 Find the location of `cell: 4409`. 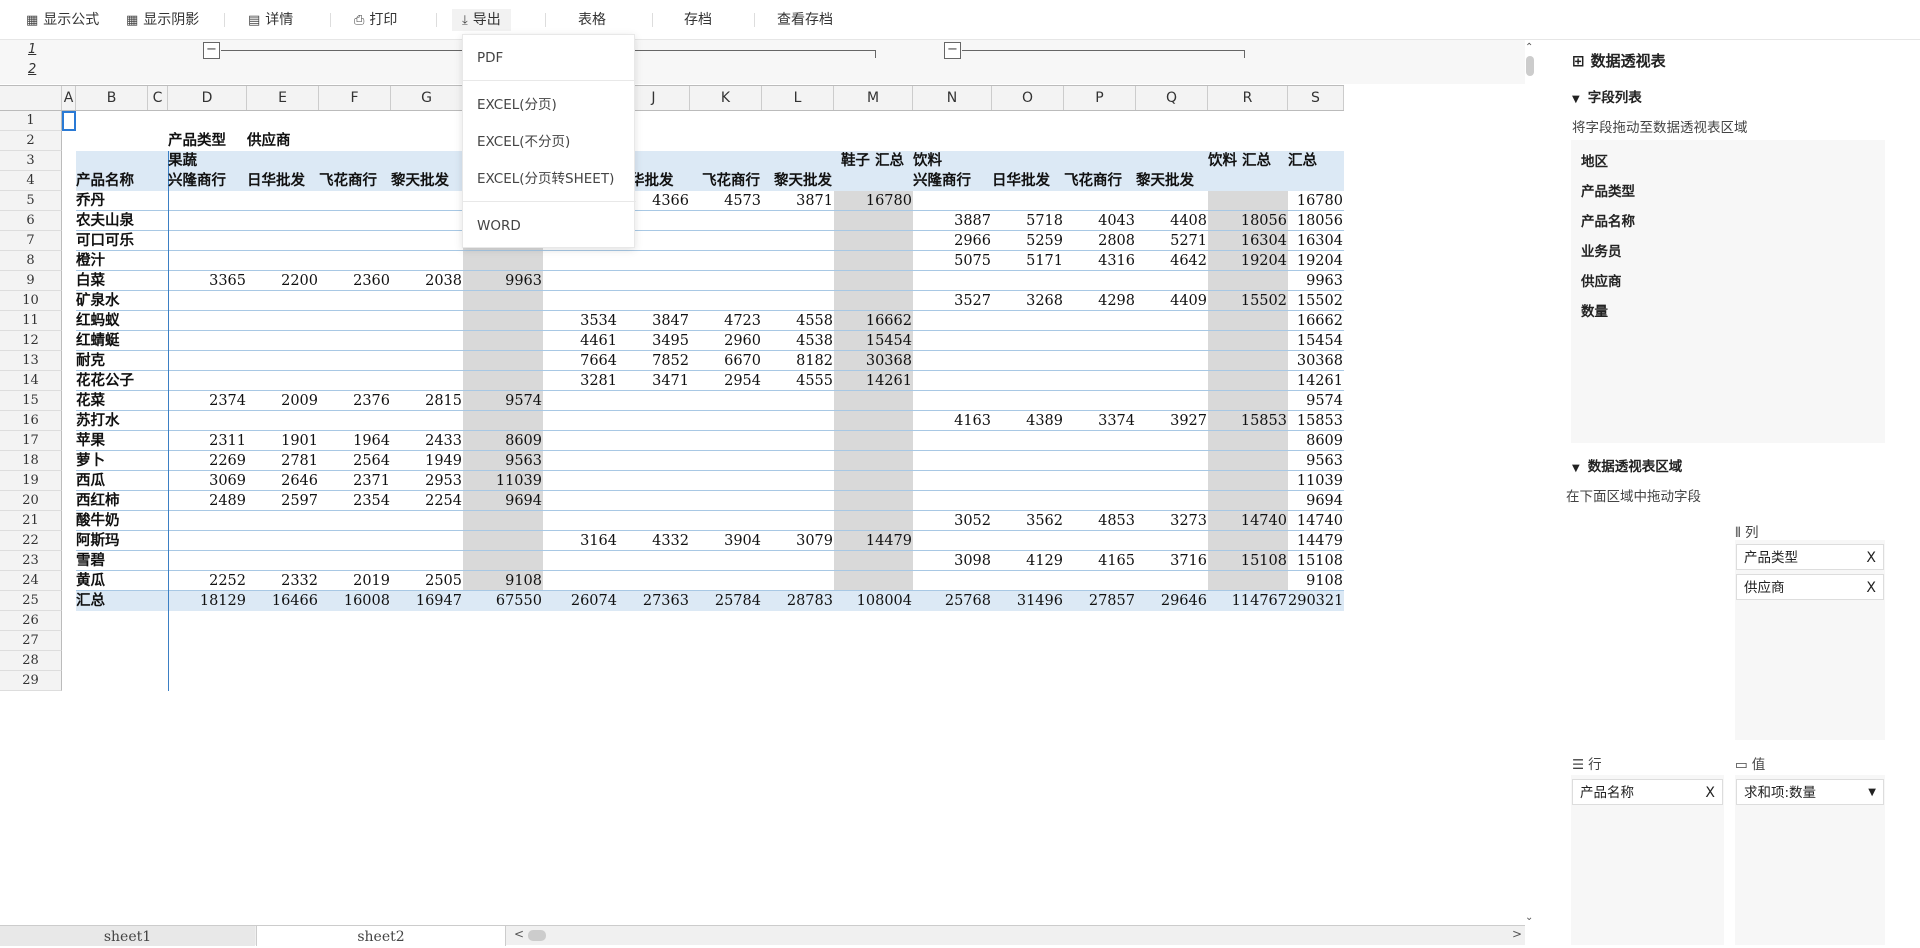

cell: 4409 is located at coordinates (1172, 301).